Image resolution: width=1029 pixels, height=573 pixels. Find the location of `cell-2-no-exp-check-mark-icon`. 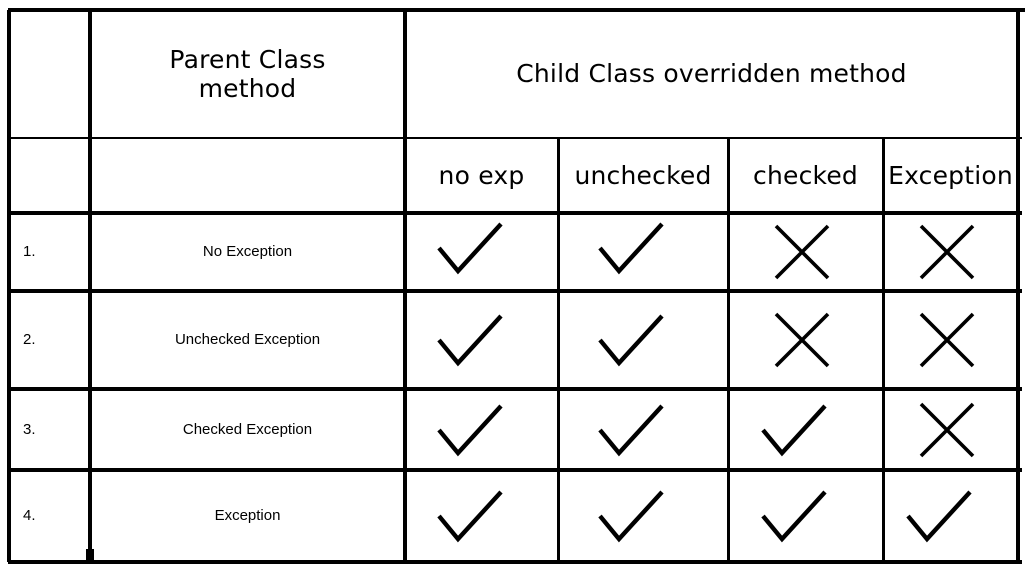

cell-2-no-exp-check-mark-icon is located at coordinates (481, 340).